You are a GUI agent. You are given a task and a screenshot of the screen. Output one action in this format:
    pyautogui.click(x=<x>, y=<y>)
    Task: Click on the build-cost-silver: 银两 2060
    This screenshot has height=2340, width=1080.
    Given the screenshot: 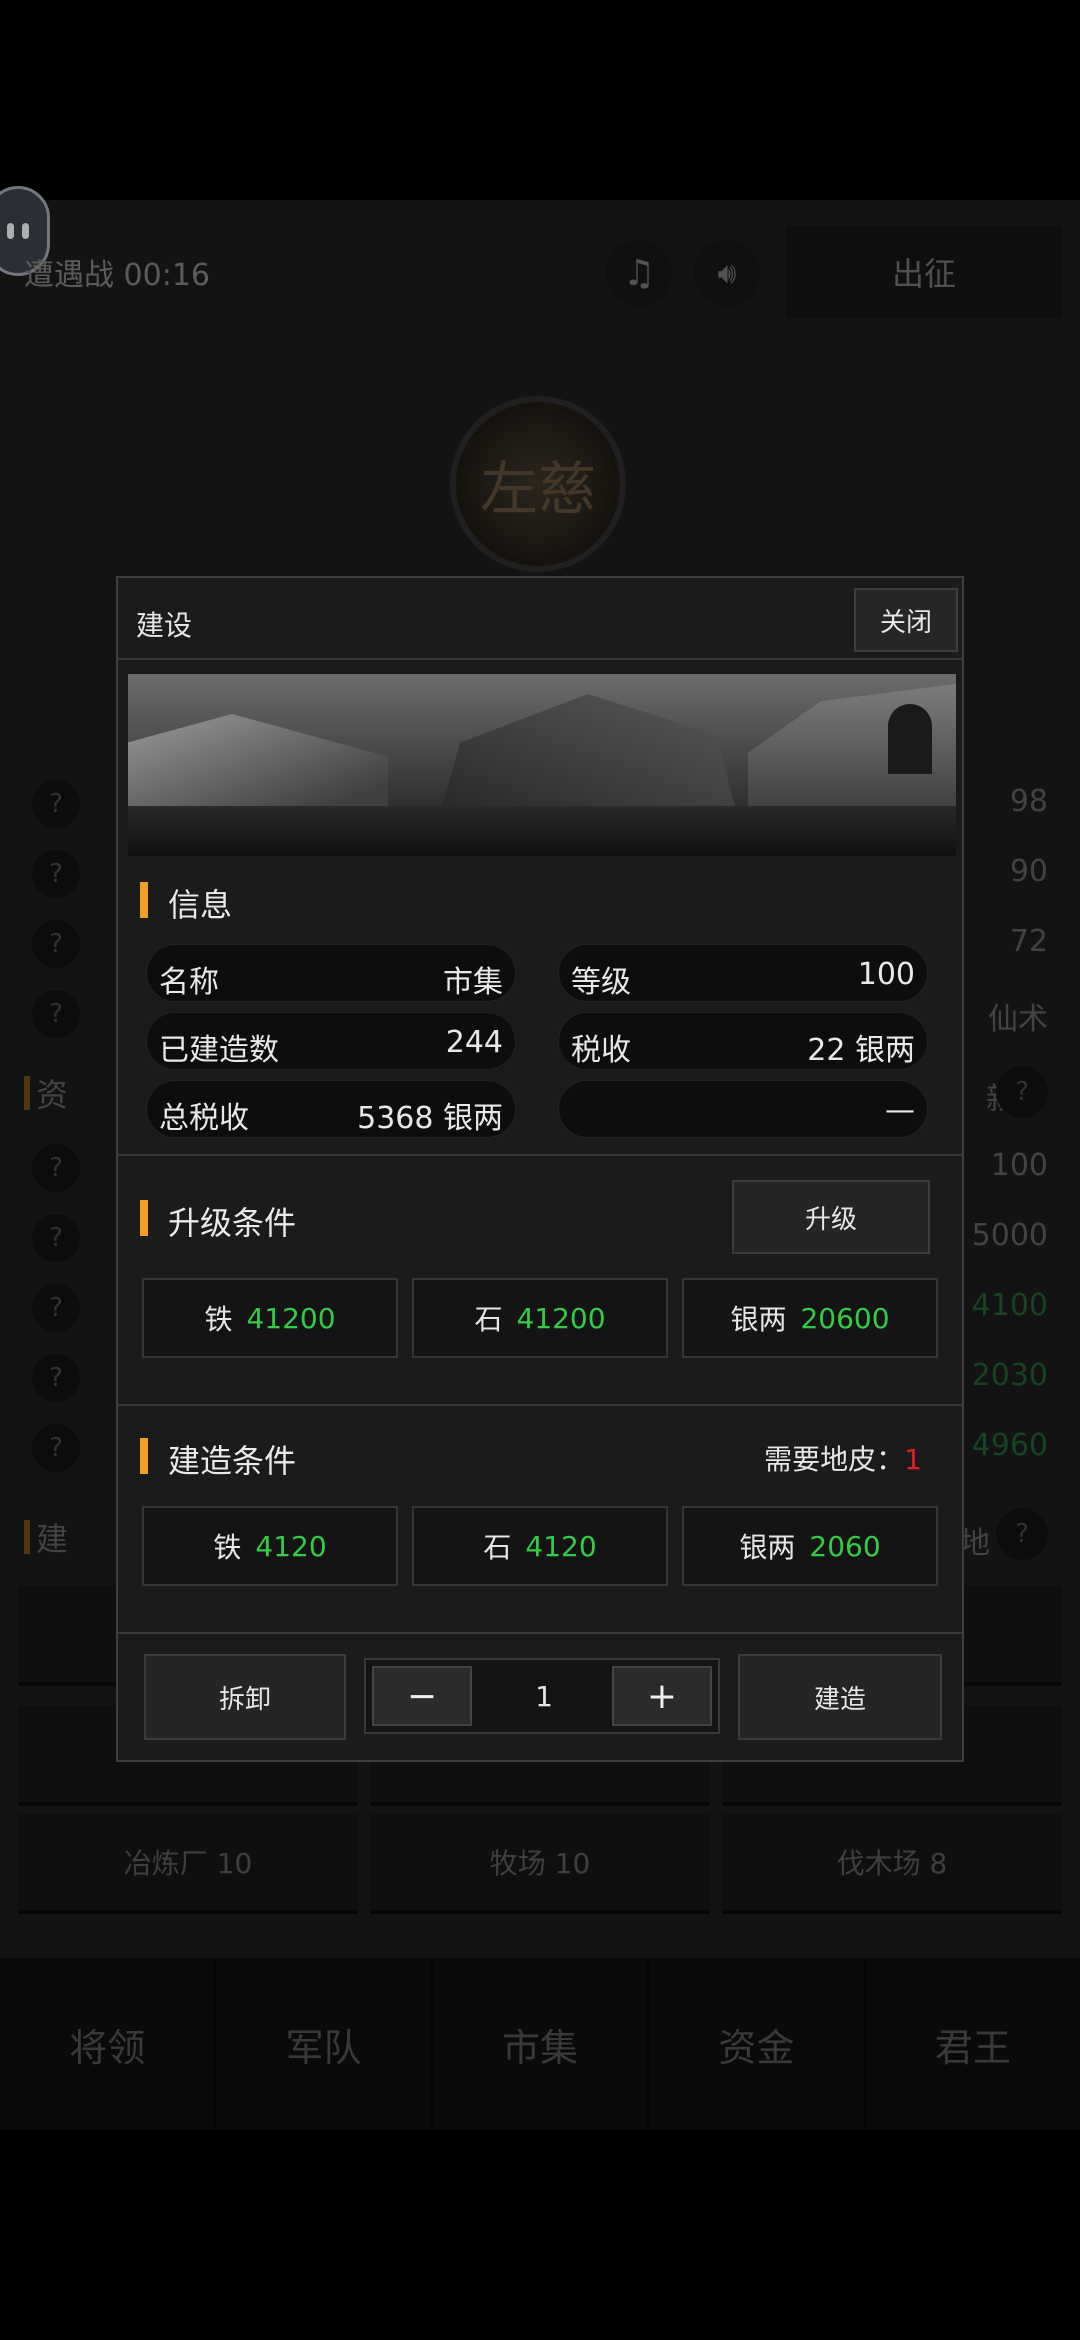 What is the action you would take?
    pyautogui.click(x=810, y=1546)
    